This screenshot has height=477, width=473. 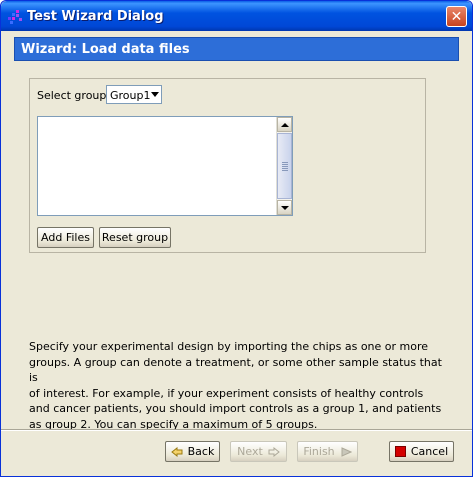 I want to click on back-button: Back, so click(x=192, y=451).